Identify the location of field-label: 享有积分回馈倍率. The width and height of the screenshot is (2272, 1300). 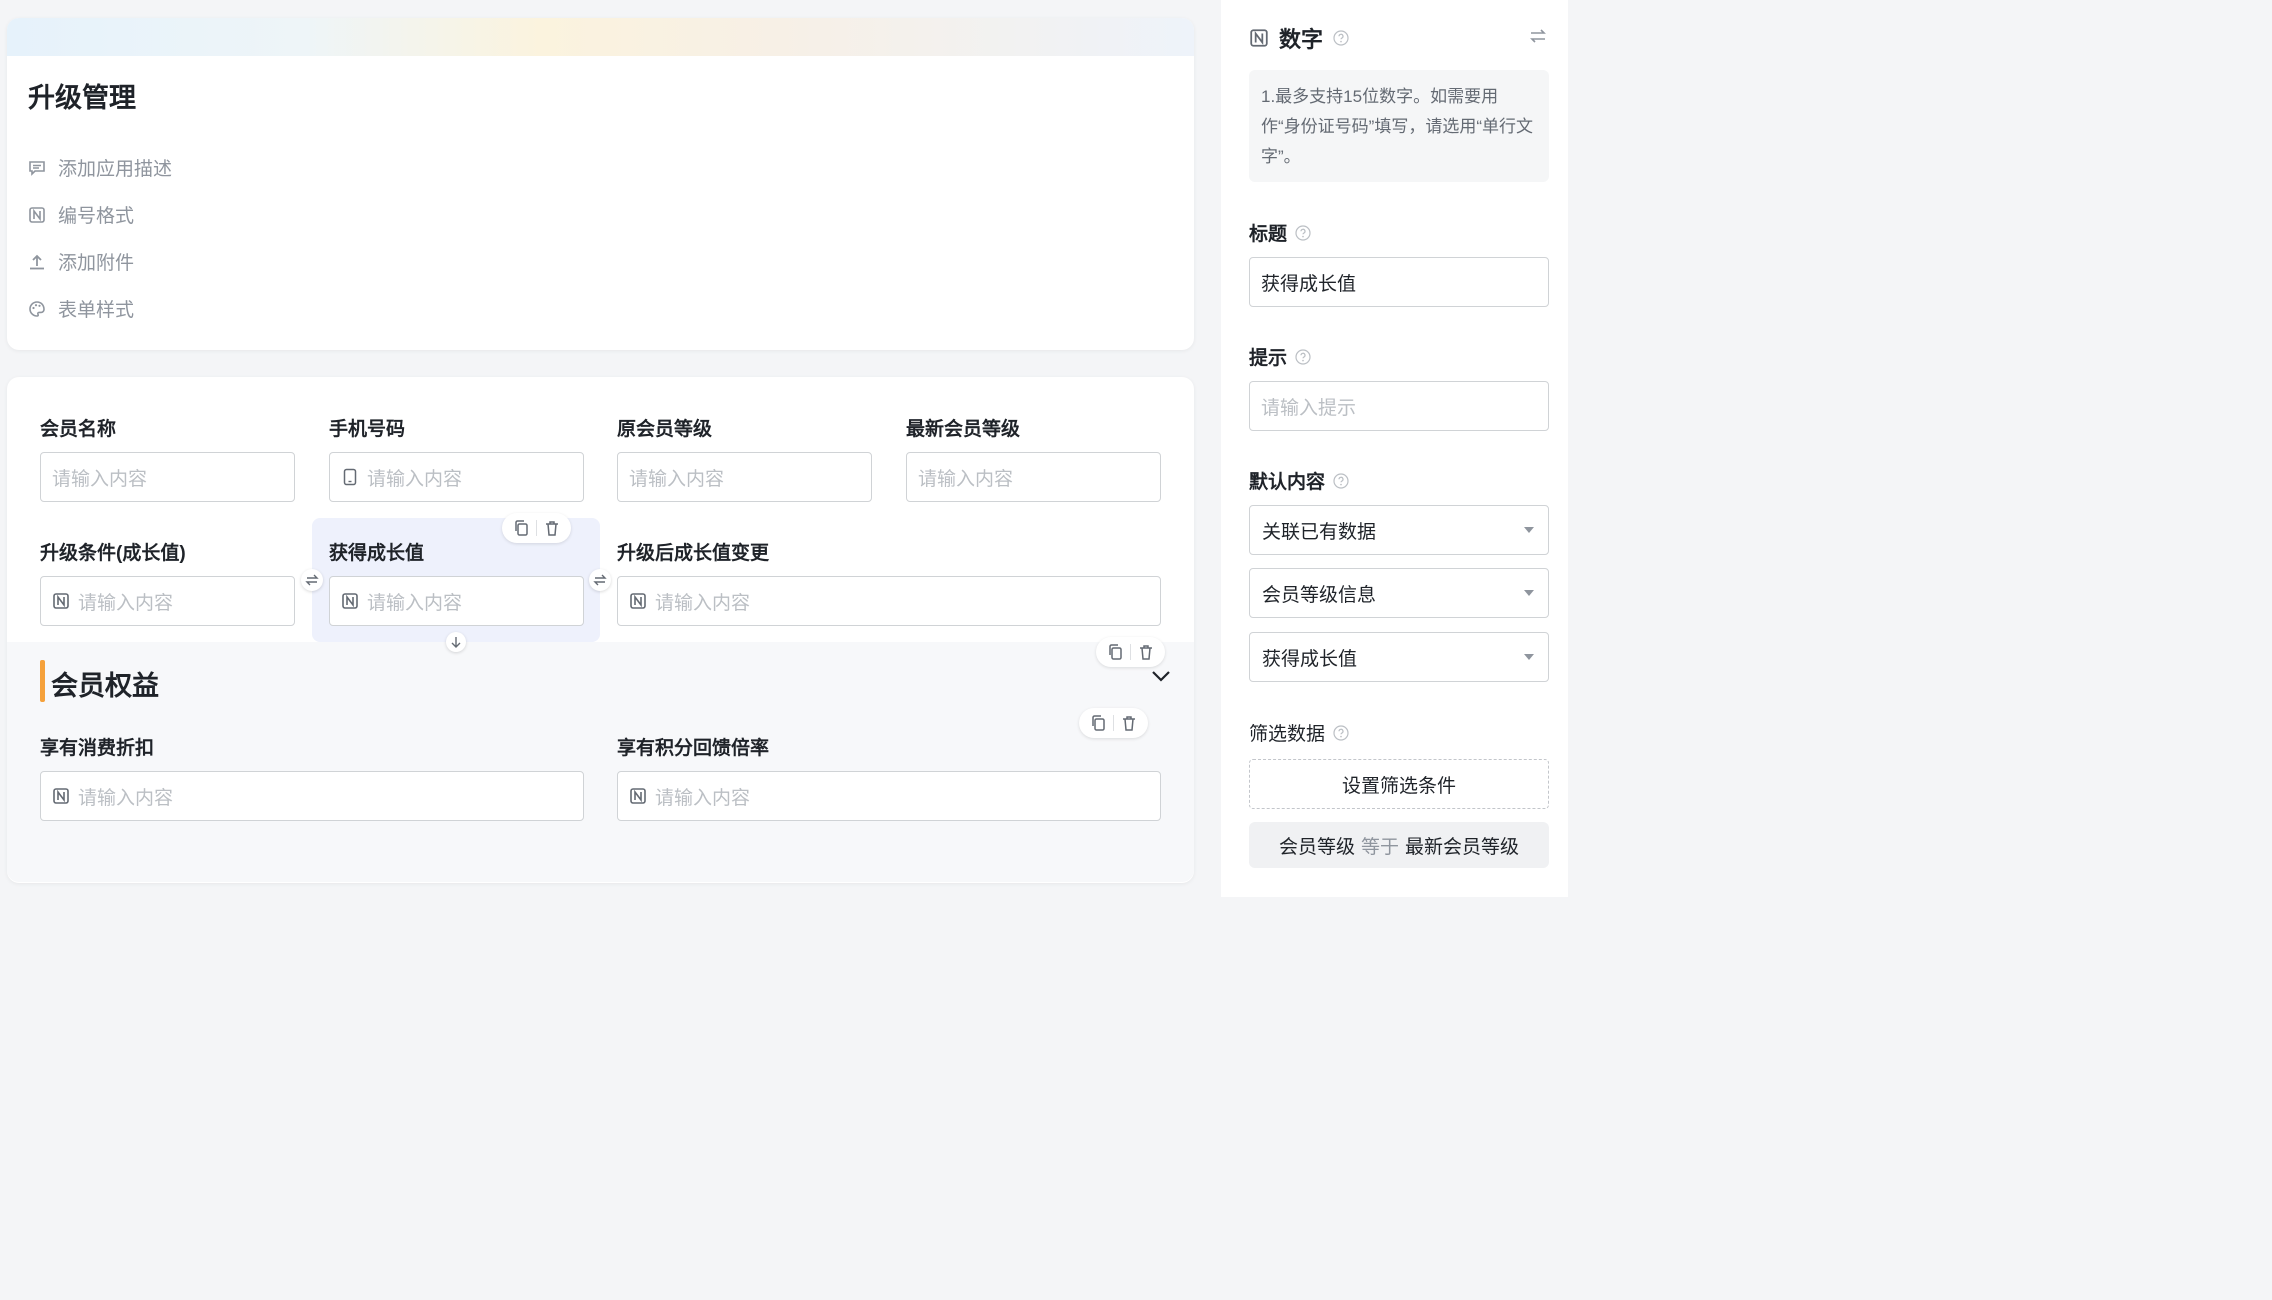
(693, 748).